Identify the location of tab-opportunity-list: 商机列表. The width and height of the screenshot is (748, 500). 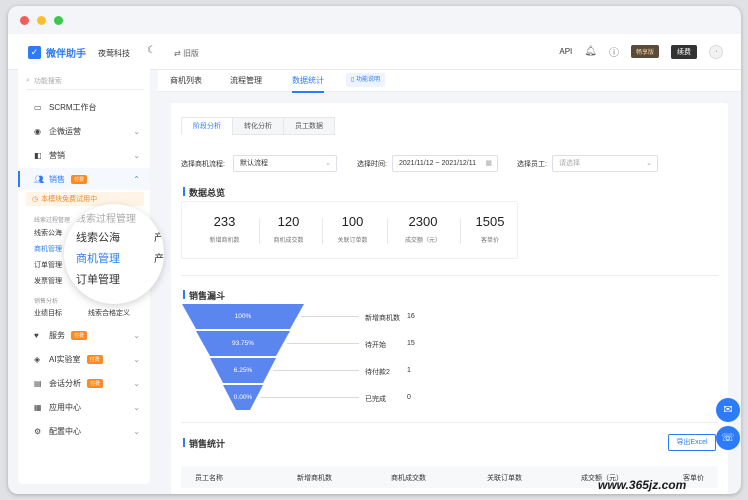
(186, 80).